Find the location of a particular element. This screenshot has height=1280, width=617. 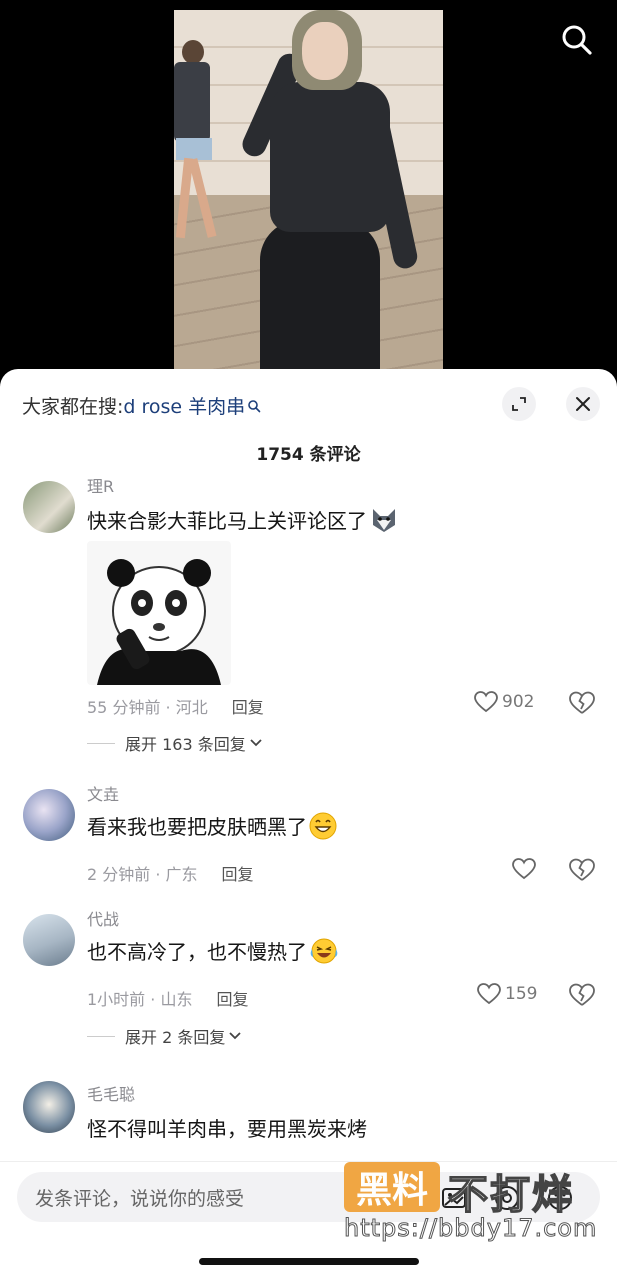

expand-sheet-button is located at coordinates (519, 404).